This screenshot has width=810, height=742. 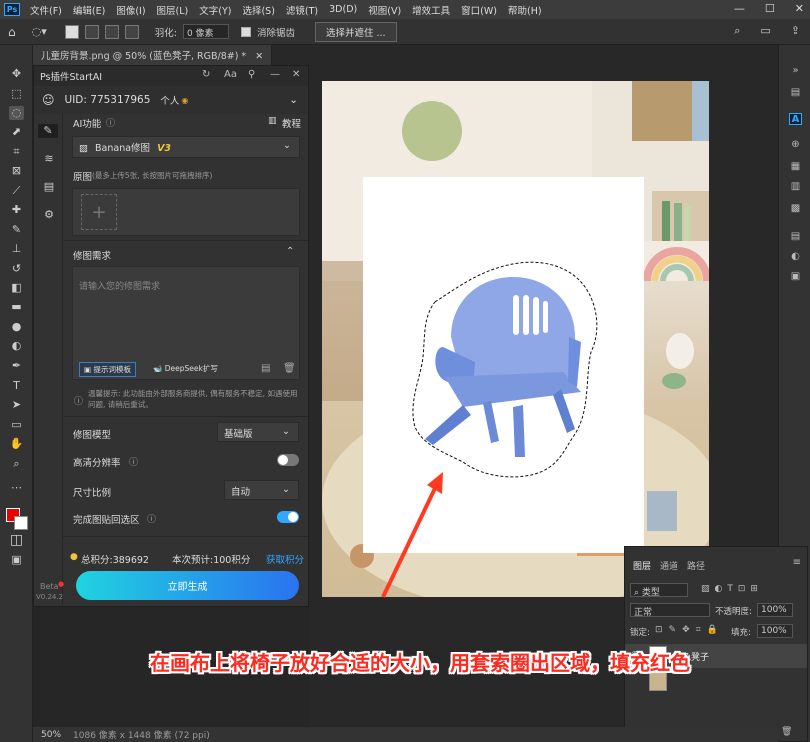 I want to click on get-points-link: 获取积分, so click(x=285, y=559).